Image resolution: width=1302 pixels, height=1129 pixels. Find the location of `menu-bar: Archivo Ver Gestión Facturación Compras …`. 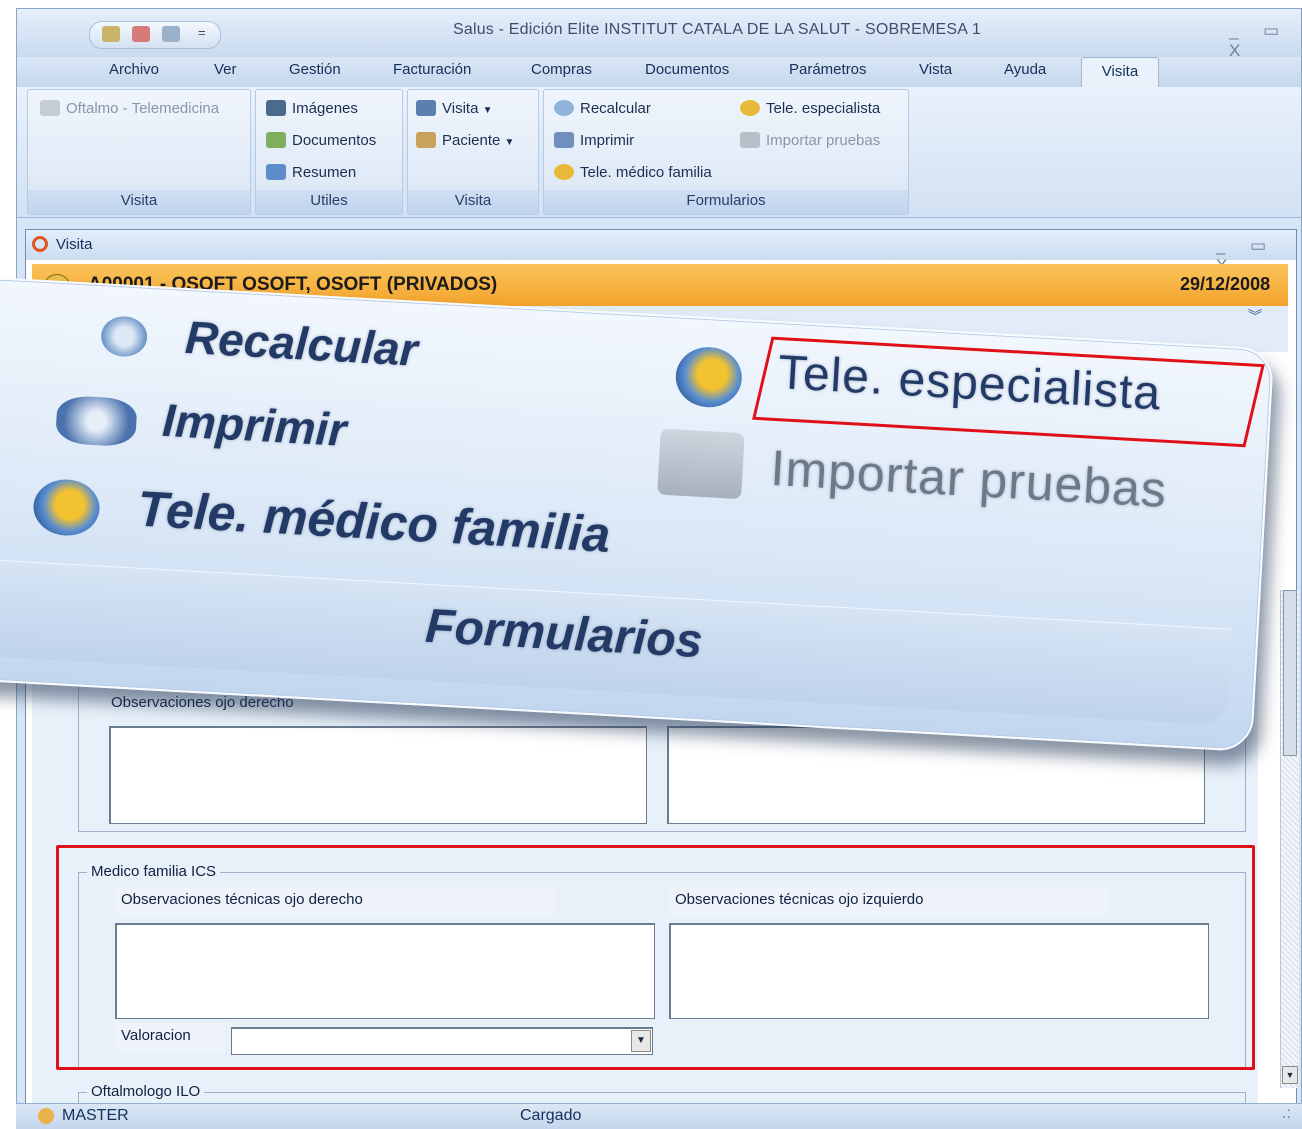

menu-bar: Archivo Ver Gestión Facturación Compras … is located at coordinates (659, 72).